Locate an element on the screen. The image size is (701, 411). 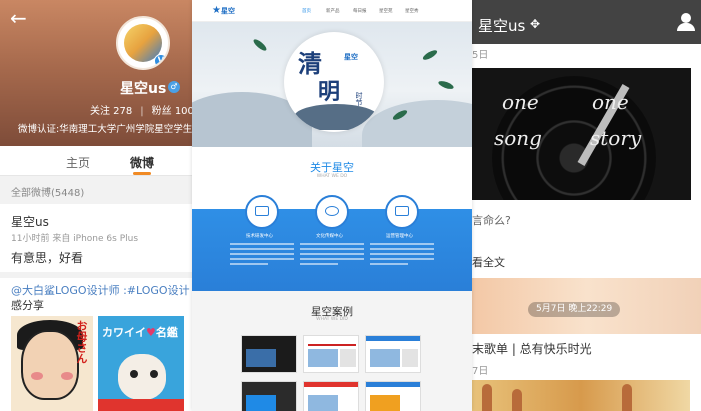
feature-desc-ops is located at coordinates (402, 261).